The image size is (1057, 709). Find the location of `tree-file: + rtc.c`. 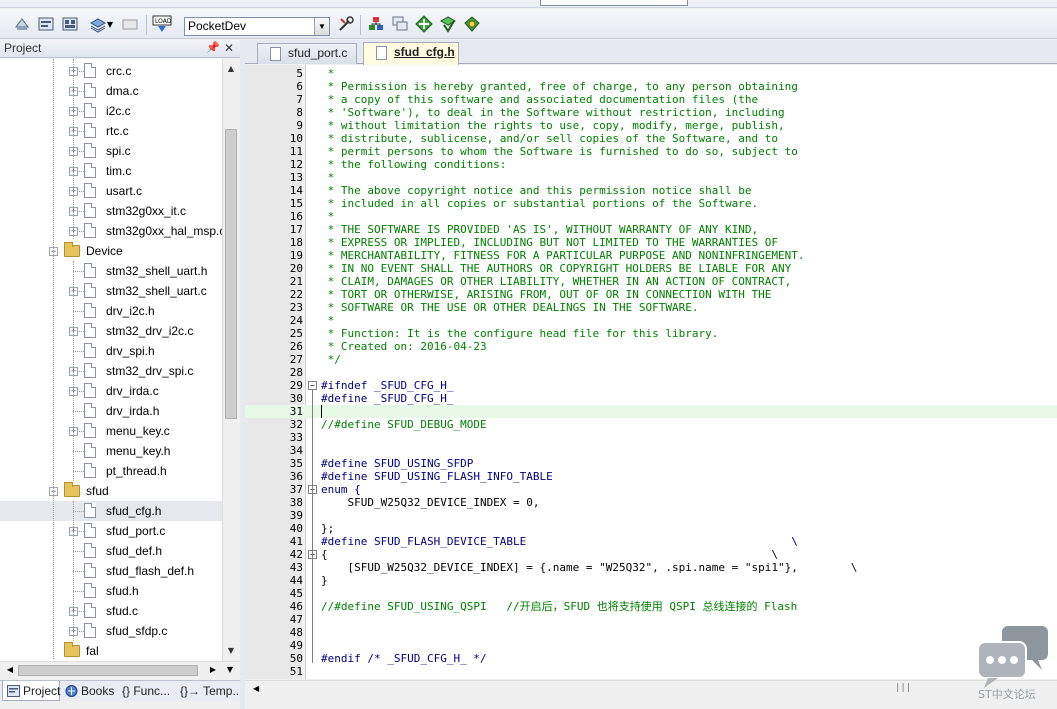

tree-file: + rtc.c is located at coordinates (111, 131).